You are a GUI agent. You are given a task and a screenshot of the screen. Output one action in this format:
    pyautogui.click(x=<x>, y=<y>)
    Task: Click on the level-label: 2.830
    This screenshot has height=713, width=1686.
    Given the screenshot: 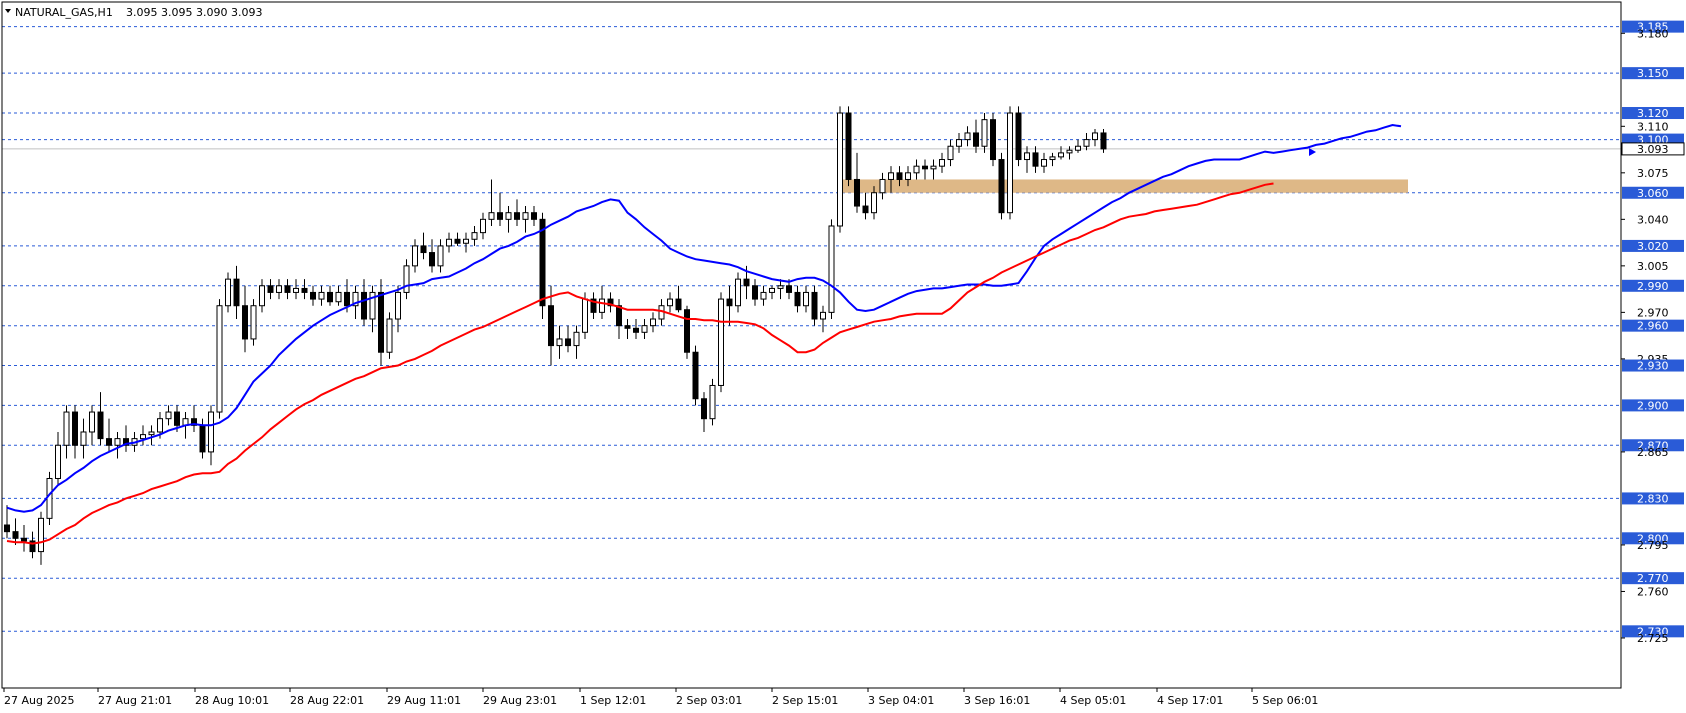 What is the action you would take?
    pyautogui.click(x=1653, y=498)
    